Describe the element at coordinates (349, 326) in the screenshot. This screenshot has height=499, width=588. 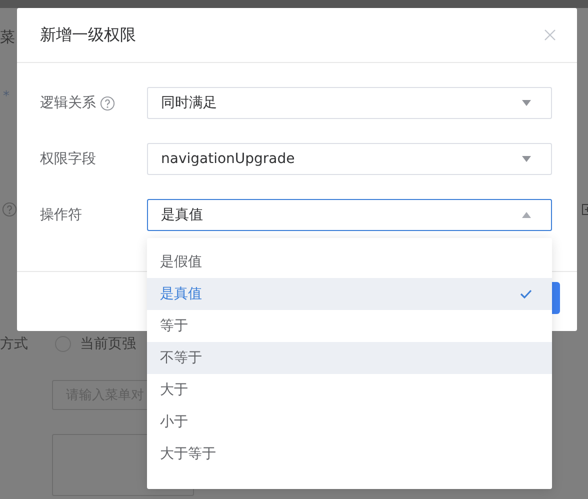
I see `dropdown-option: 等于` at that location.